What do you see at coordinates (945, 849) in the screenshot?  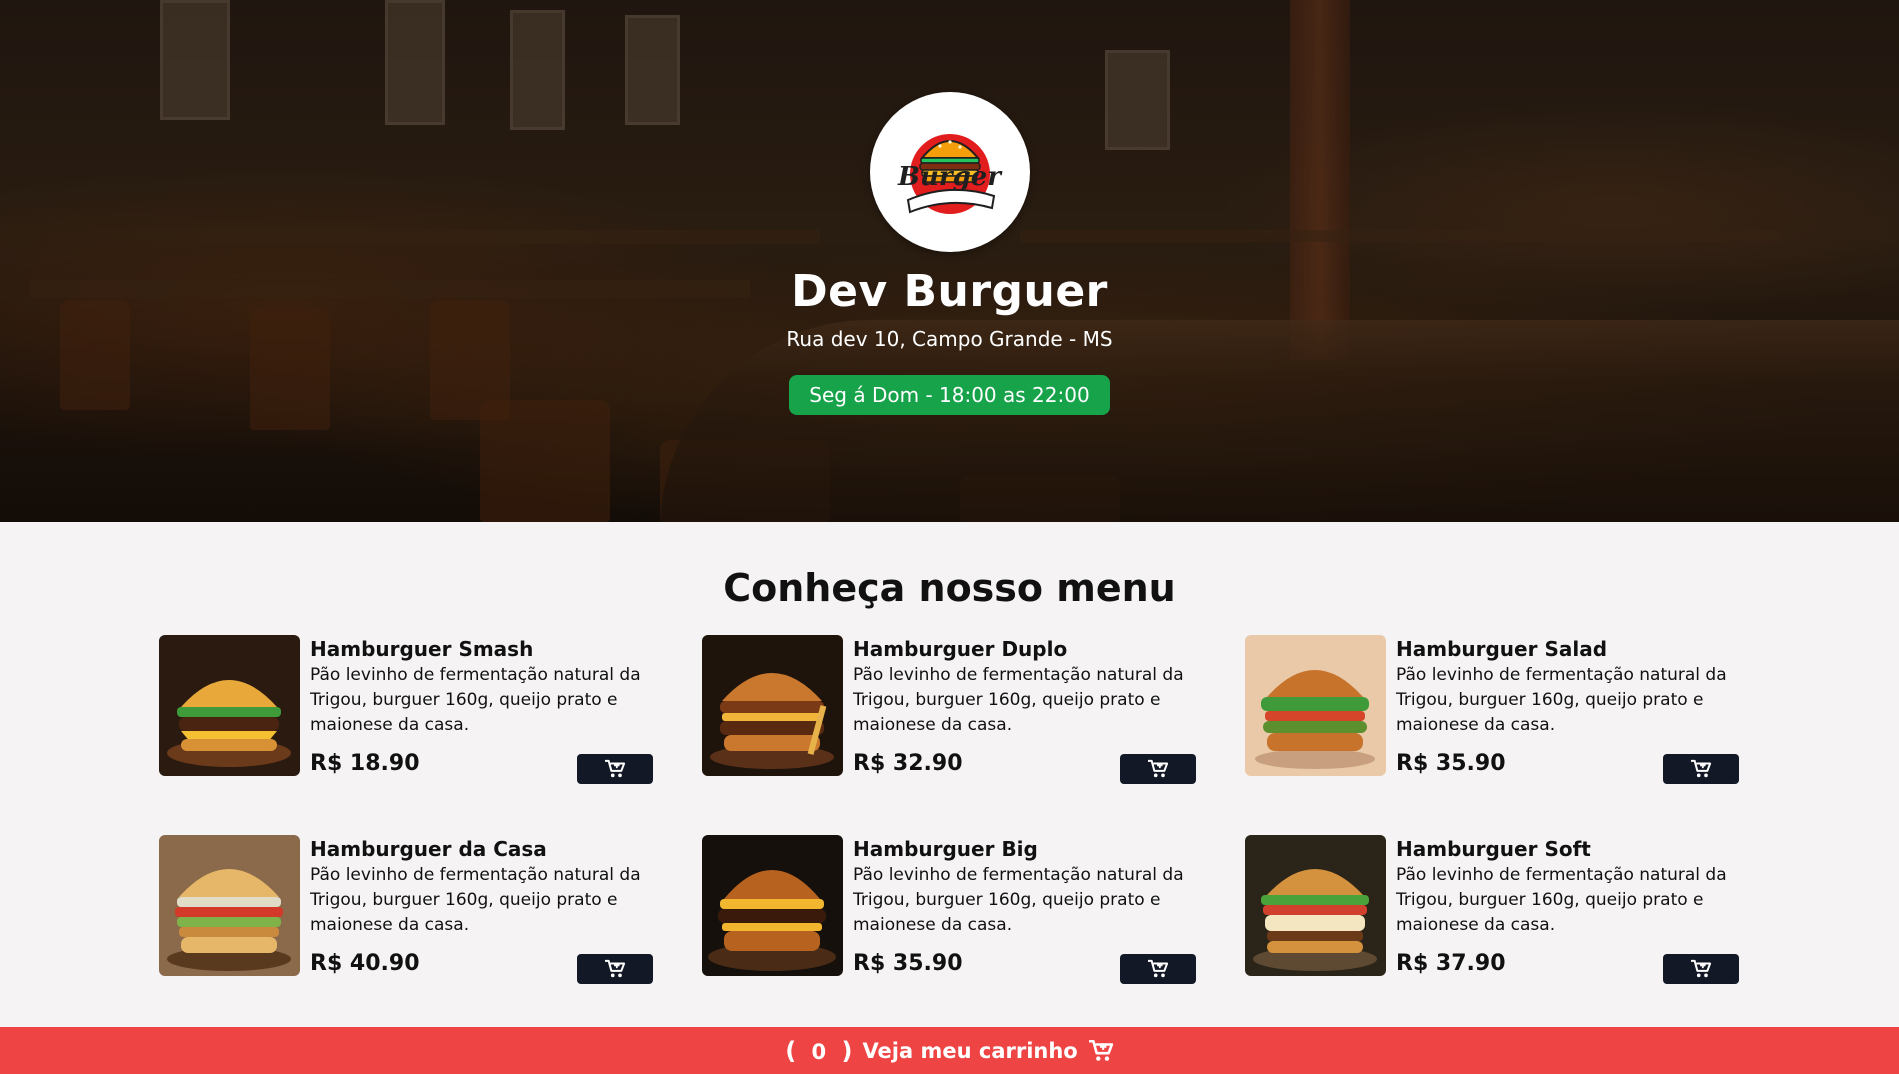 I see `menu-item-name: Hamburguer Big` at bounding box center [945, 849].